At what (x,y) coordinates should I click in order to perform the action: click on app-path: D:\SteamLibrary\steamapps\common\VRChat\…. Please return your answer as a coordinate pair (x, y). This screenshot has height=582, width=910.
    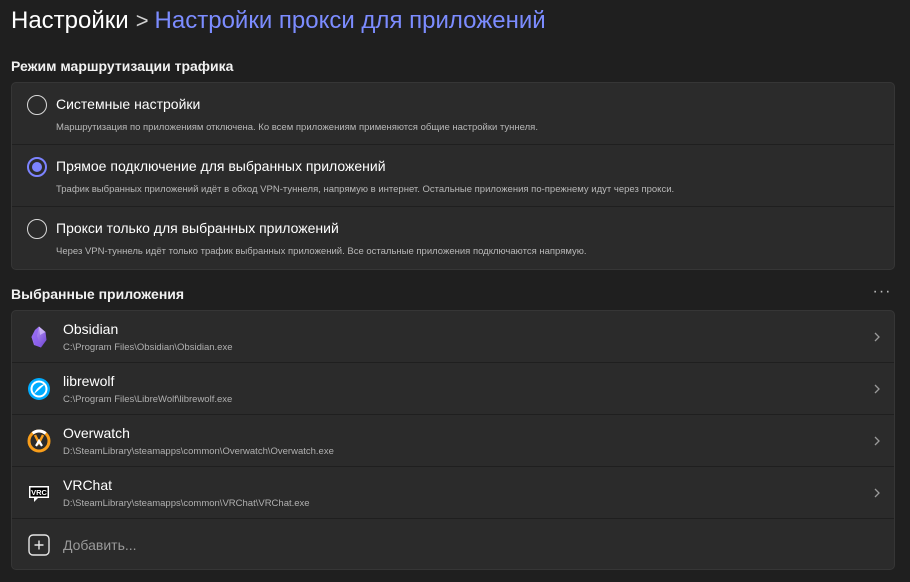
    Looking at the image, I should click on (186, 503).